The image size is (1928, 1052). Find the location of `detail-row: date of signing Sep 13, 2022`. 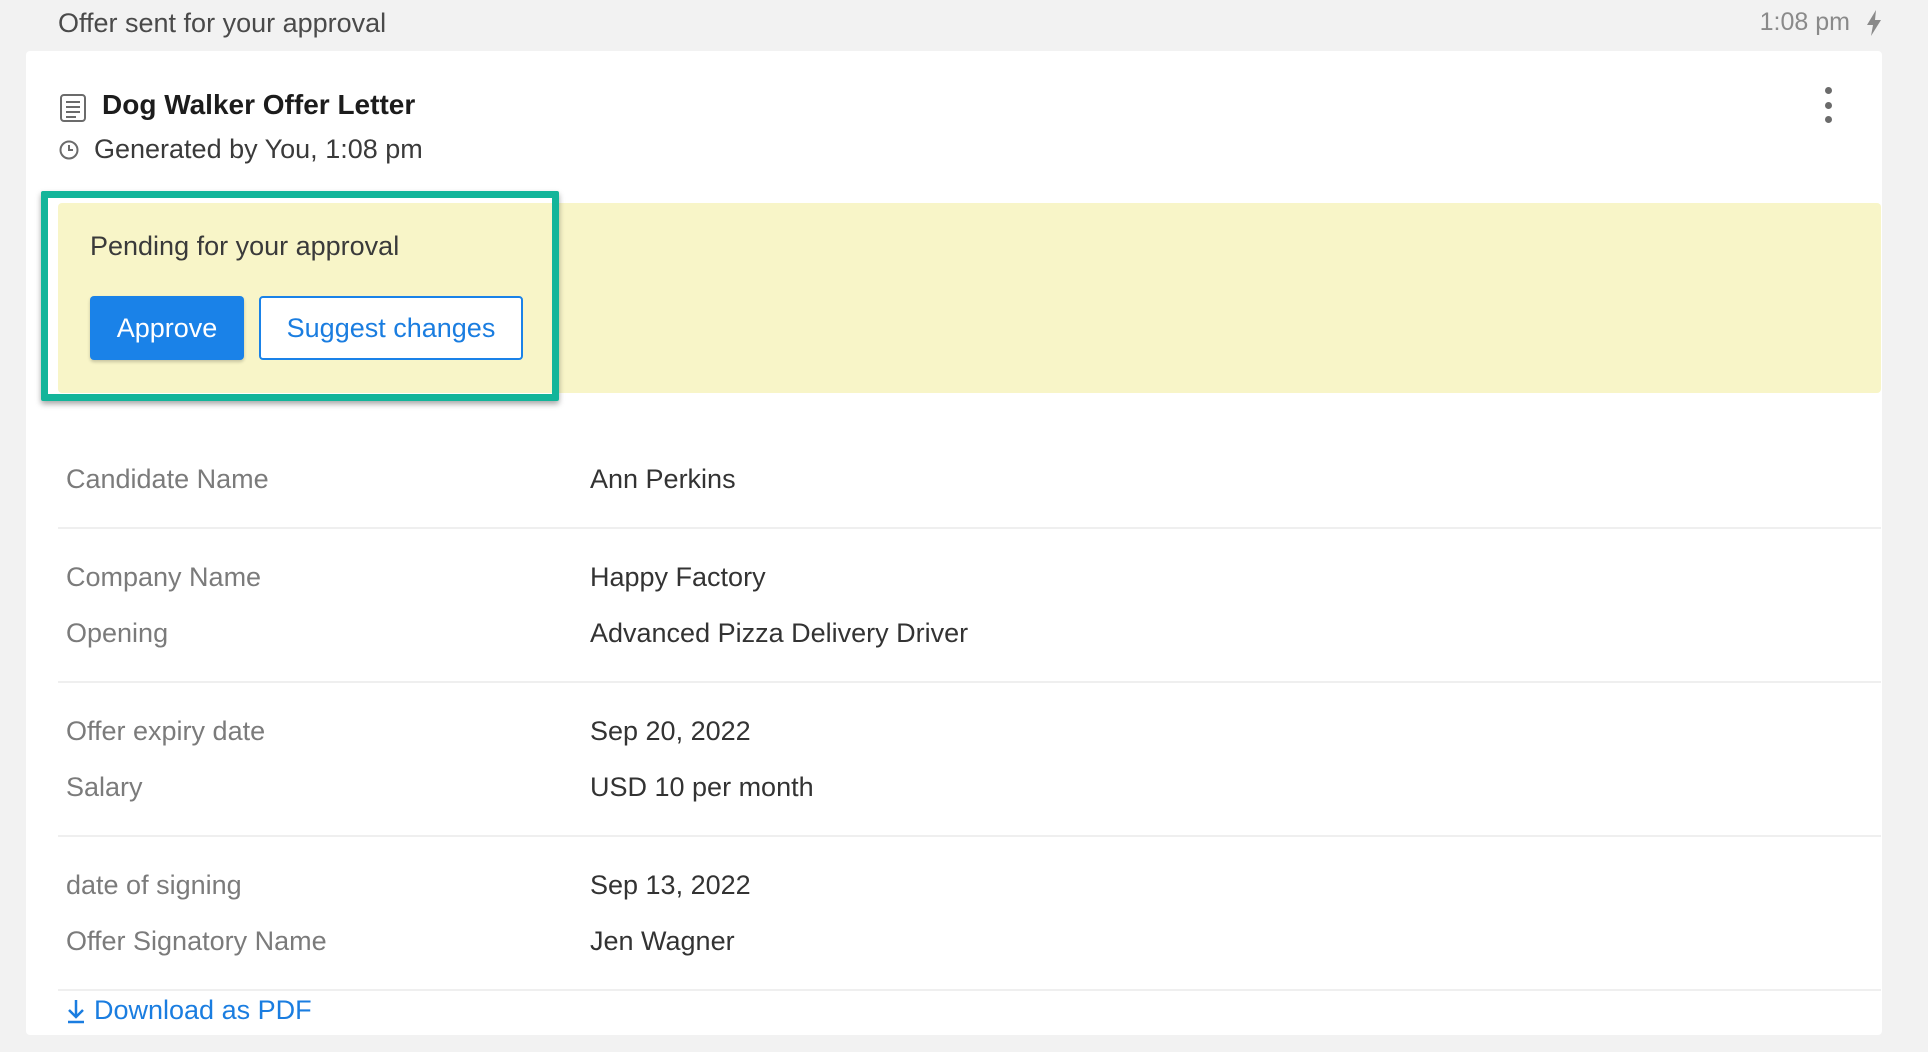

detail-row: date of signing Sep 13, 2022 is located at coordinates (969, 885).